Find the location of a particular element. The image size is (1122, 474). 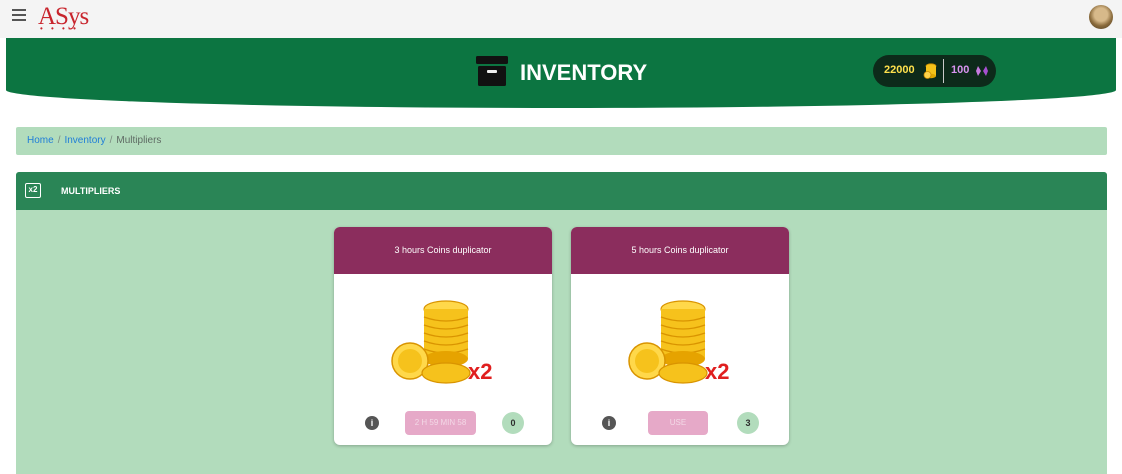

breadcrumb-current: Multipliers is located at coordinates (139, 140).